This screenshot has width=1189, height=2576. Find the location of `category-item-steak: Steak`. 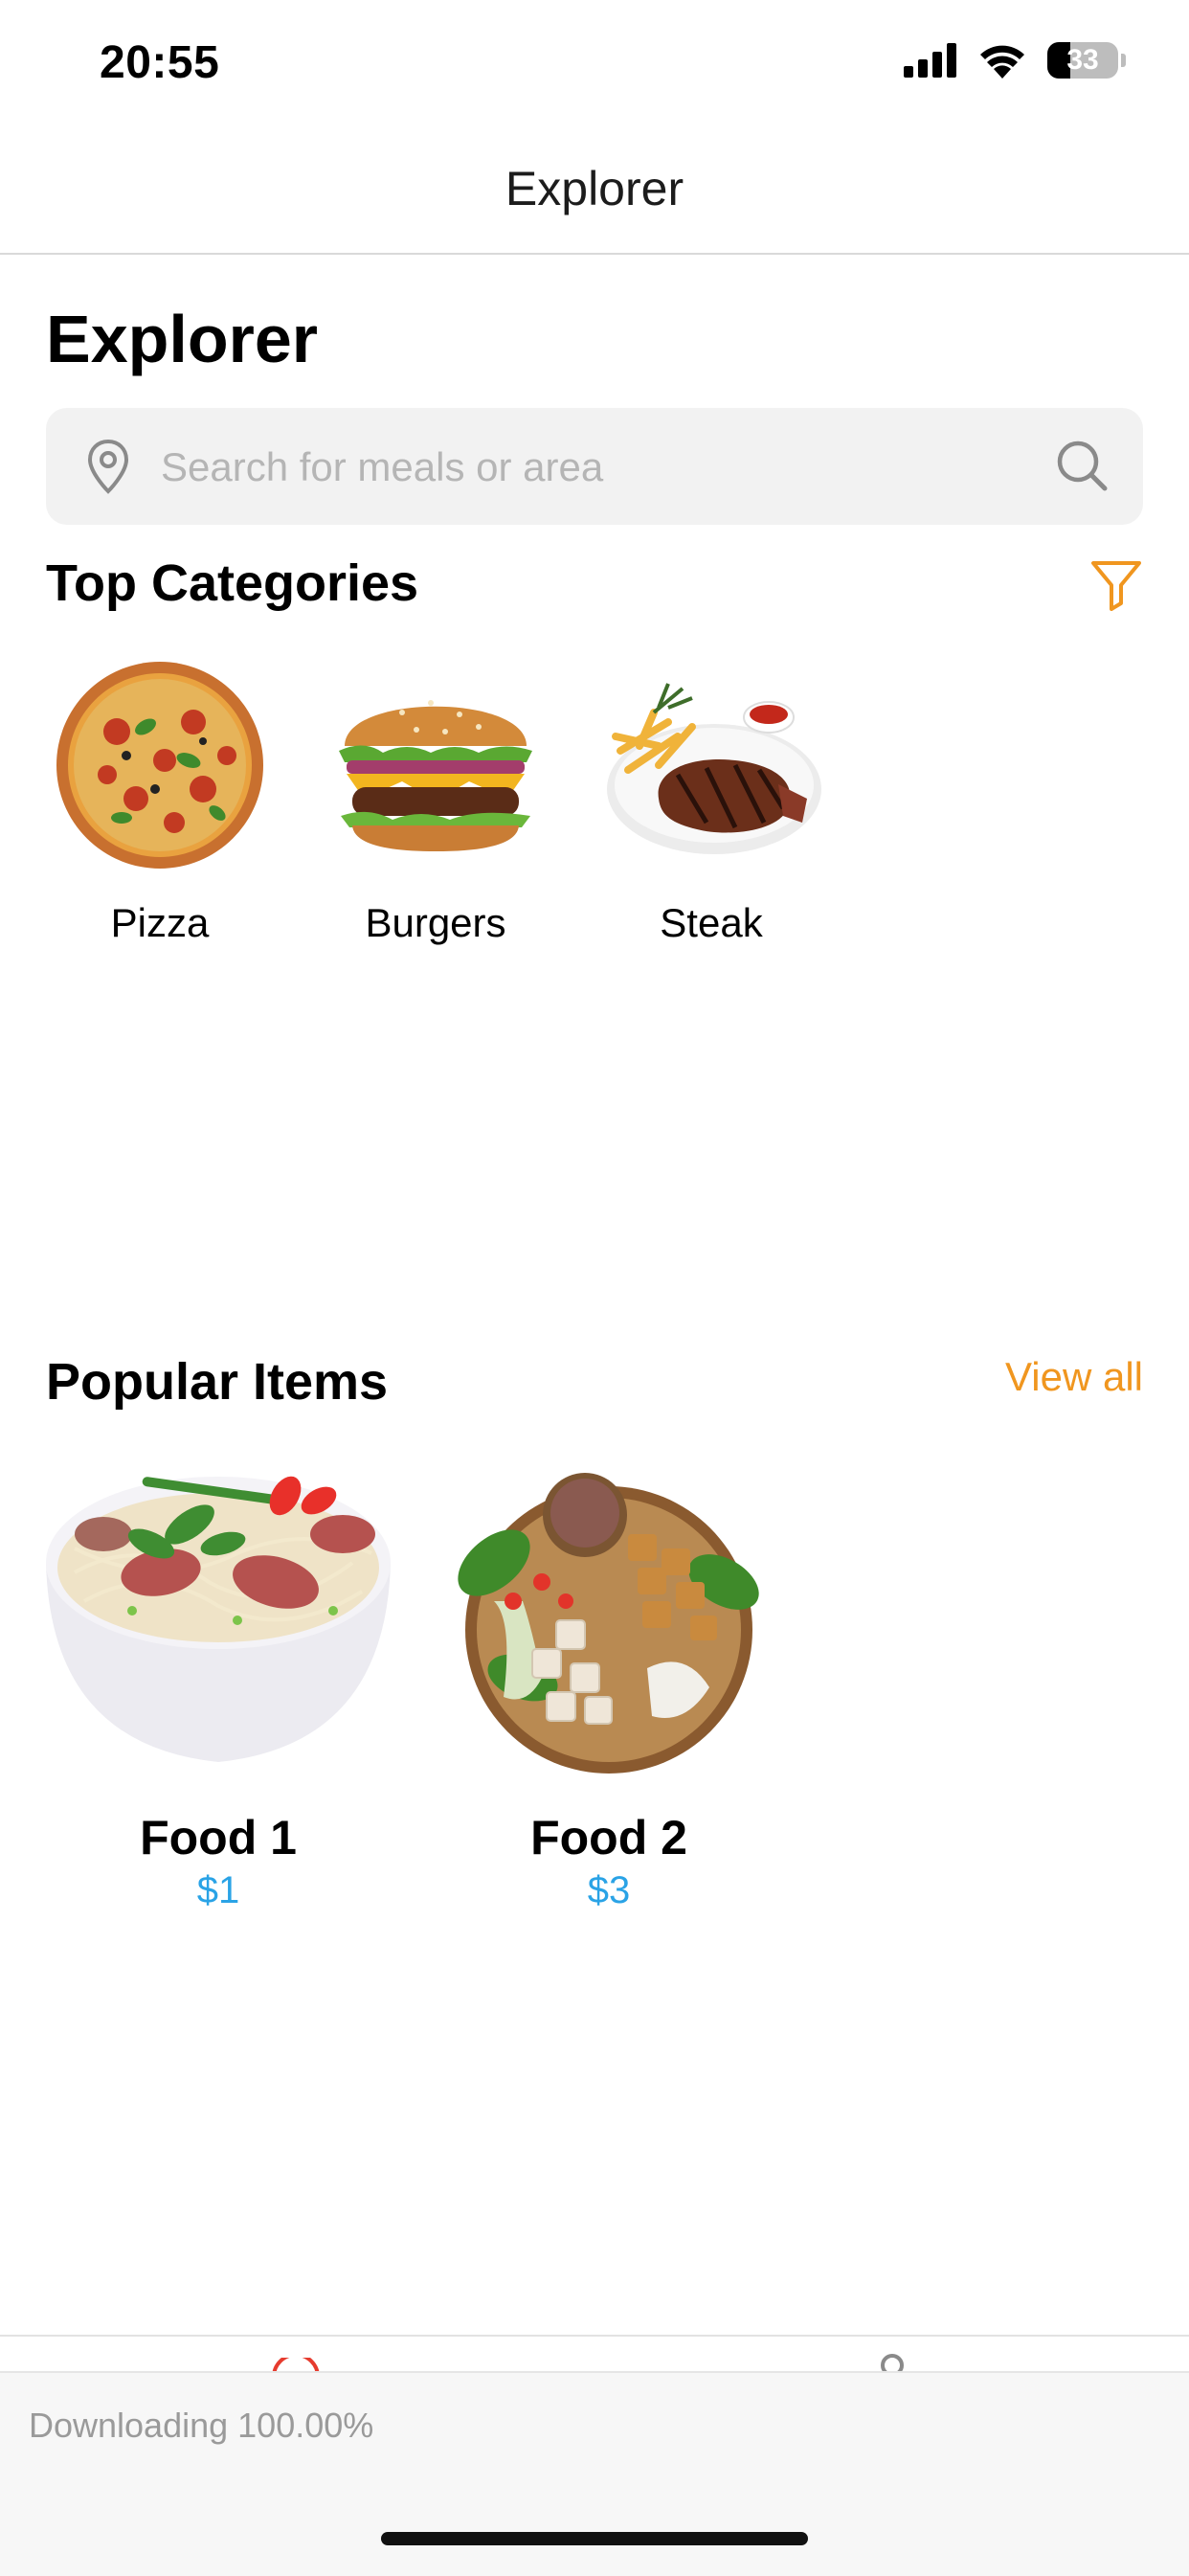

category-item-steak: Steak is located at coordinates (711, 800).